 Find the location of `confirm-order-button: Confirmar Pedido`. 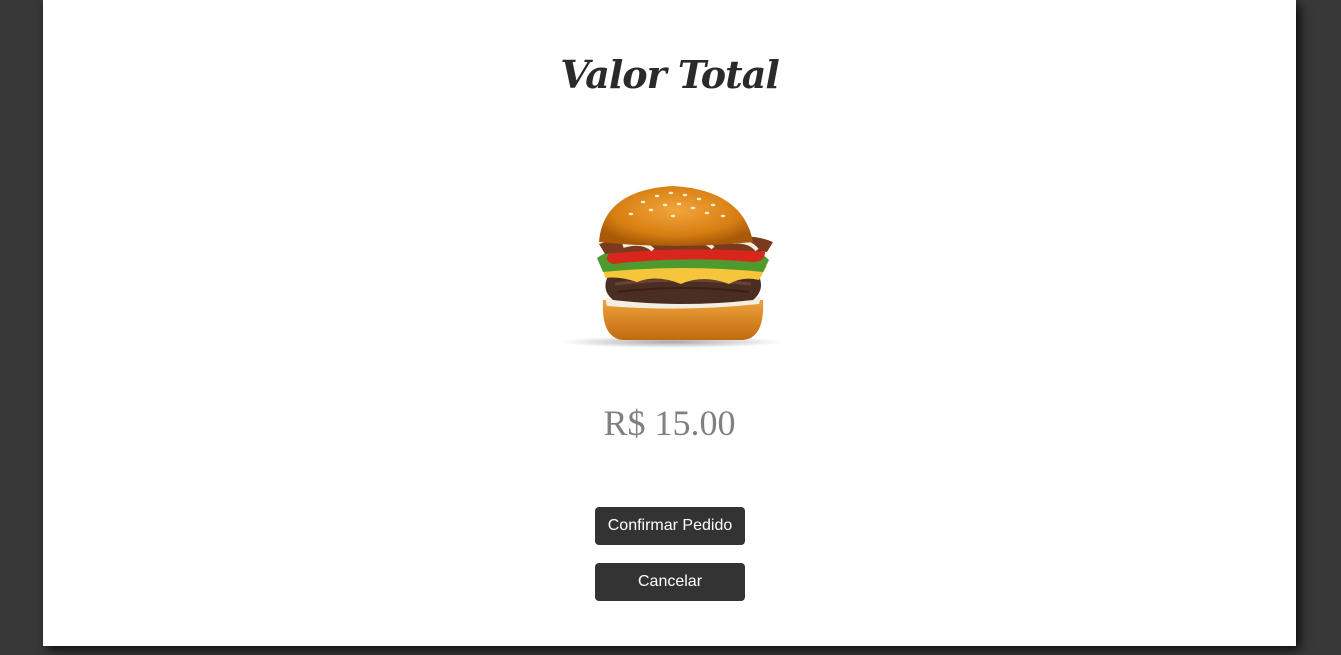

confirm-order-button: Confirmar Pedido is located at coordinates (670, 526).